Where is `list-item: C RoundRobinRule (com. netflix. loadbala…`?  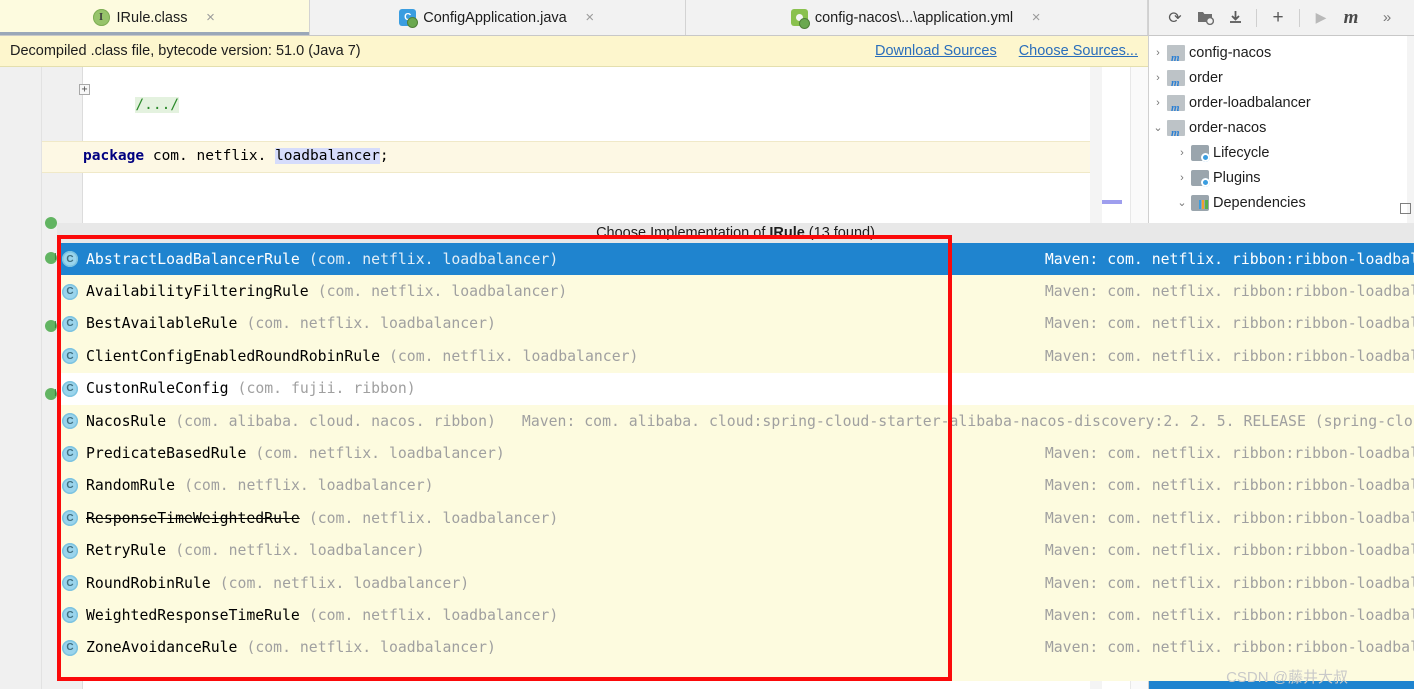
list-item: C RoundRobinRule (com. netflix. loadbala… is located at coordinates (735, 583).